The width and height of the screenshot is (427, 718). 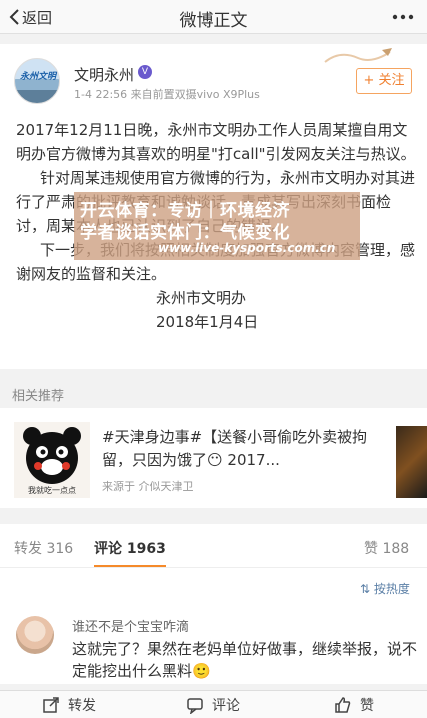 I want to click on verified-badge-icon: V, so click(x=145, y=72).